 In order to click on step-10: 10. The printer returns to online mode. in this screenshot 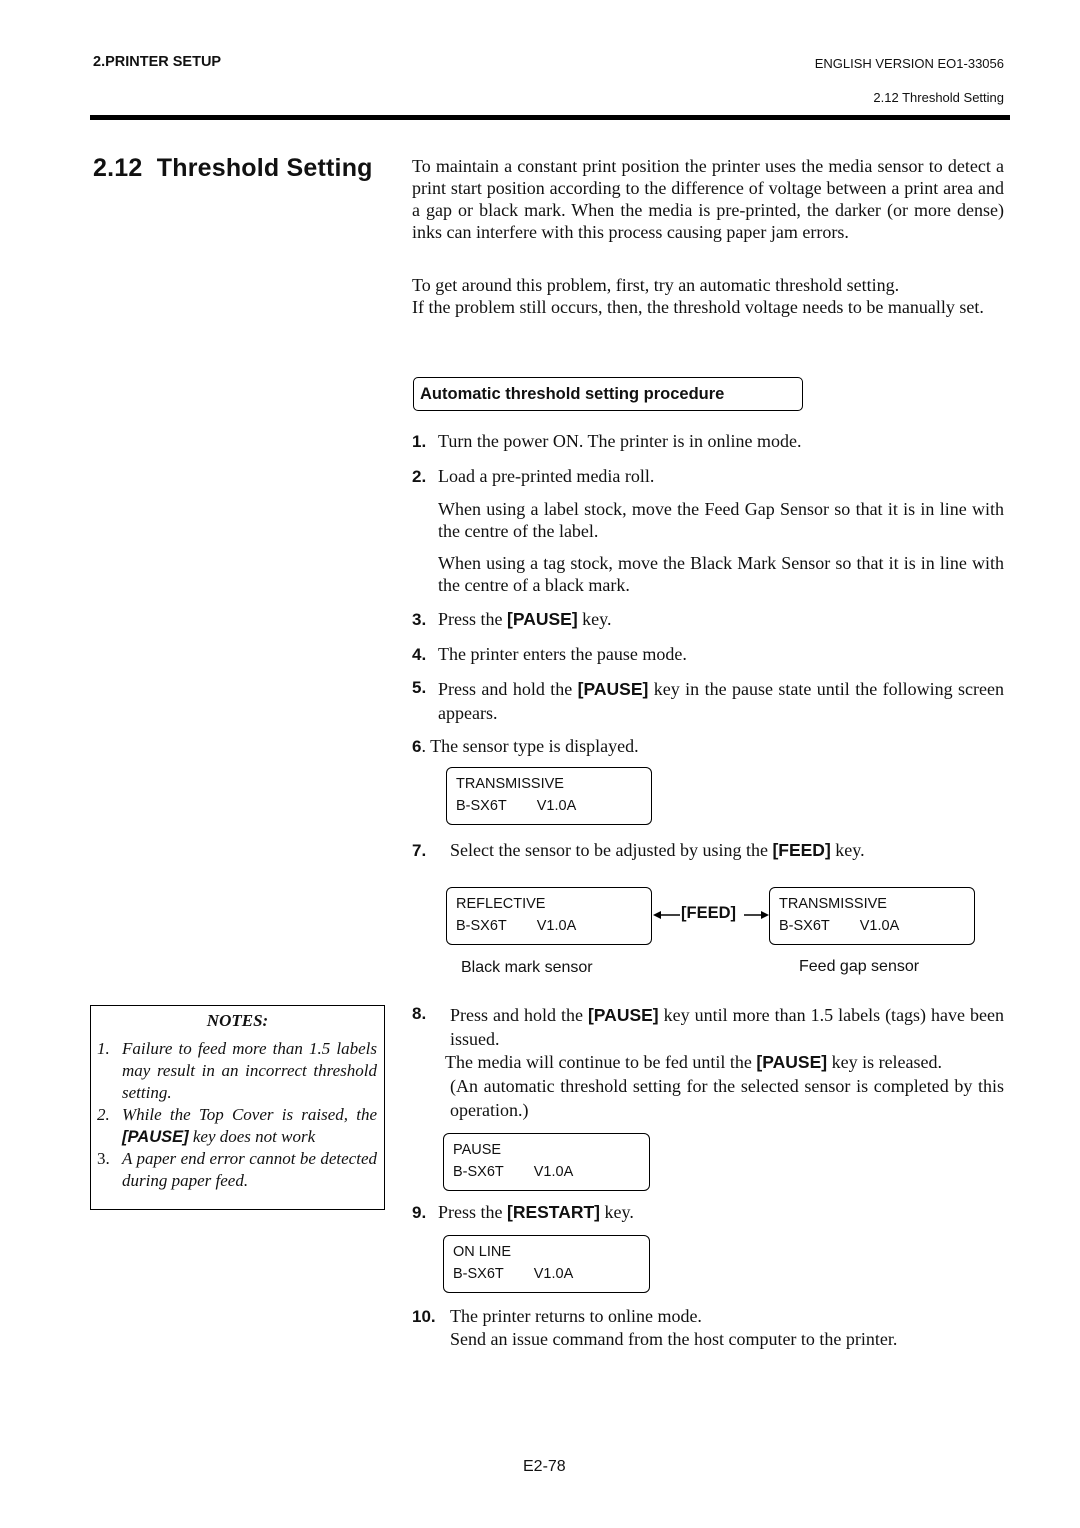, I will do `click(708, 1316)`.